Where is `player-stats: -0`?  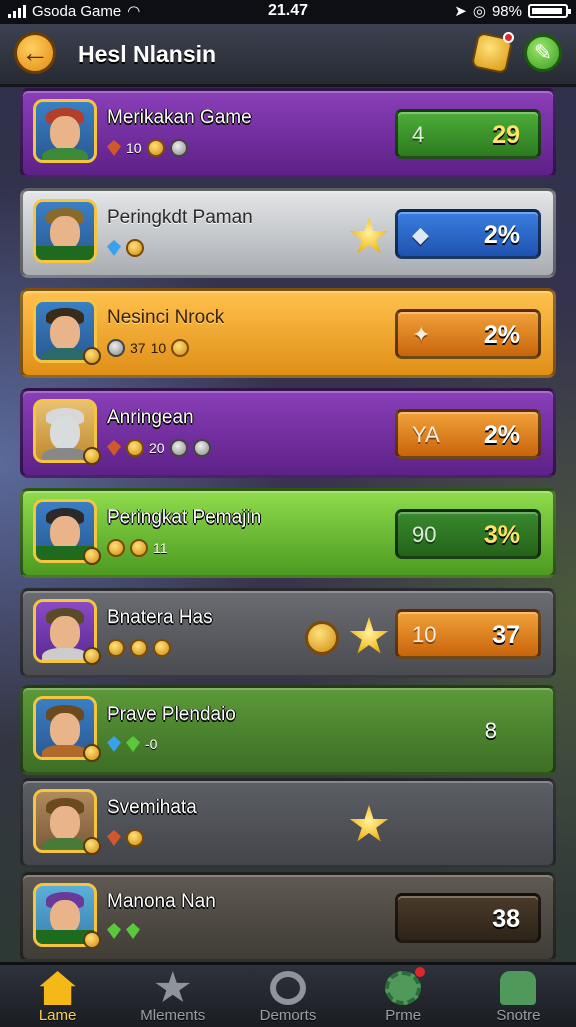 player-stats: -0 is located at coordinates (132, 744).